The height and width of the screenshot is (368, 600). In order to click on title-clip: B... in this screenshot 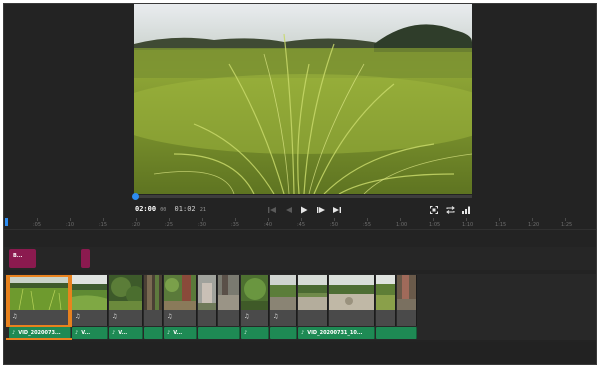, I will do `click(22, 258)`.